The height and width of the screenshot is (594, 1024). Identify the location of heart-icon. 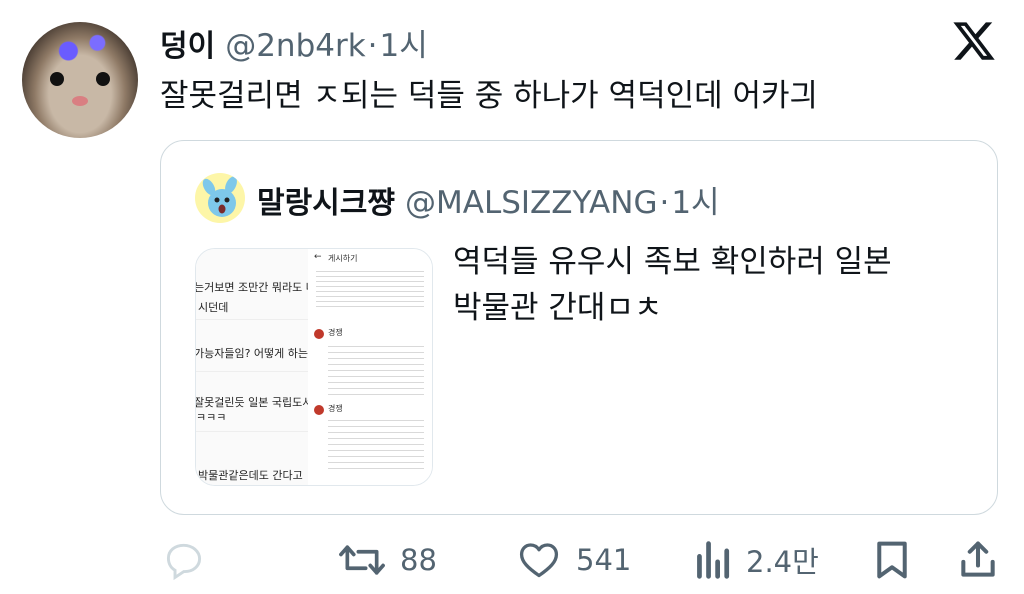
(539, 560).